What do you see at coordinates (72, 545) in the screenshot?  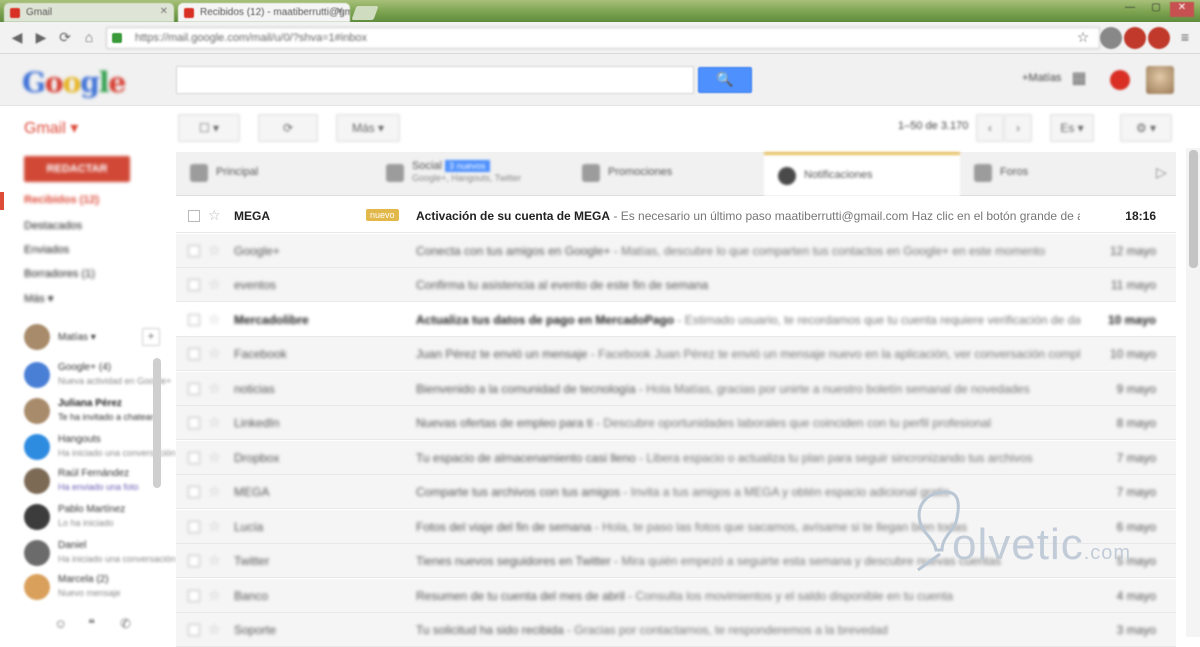 I see `contact-name: Daniel` at bounding box center [72, 545].